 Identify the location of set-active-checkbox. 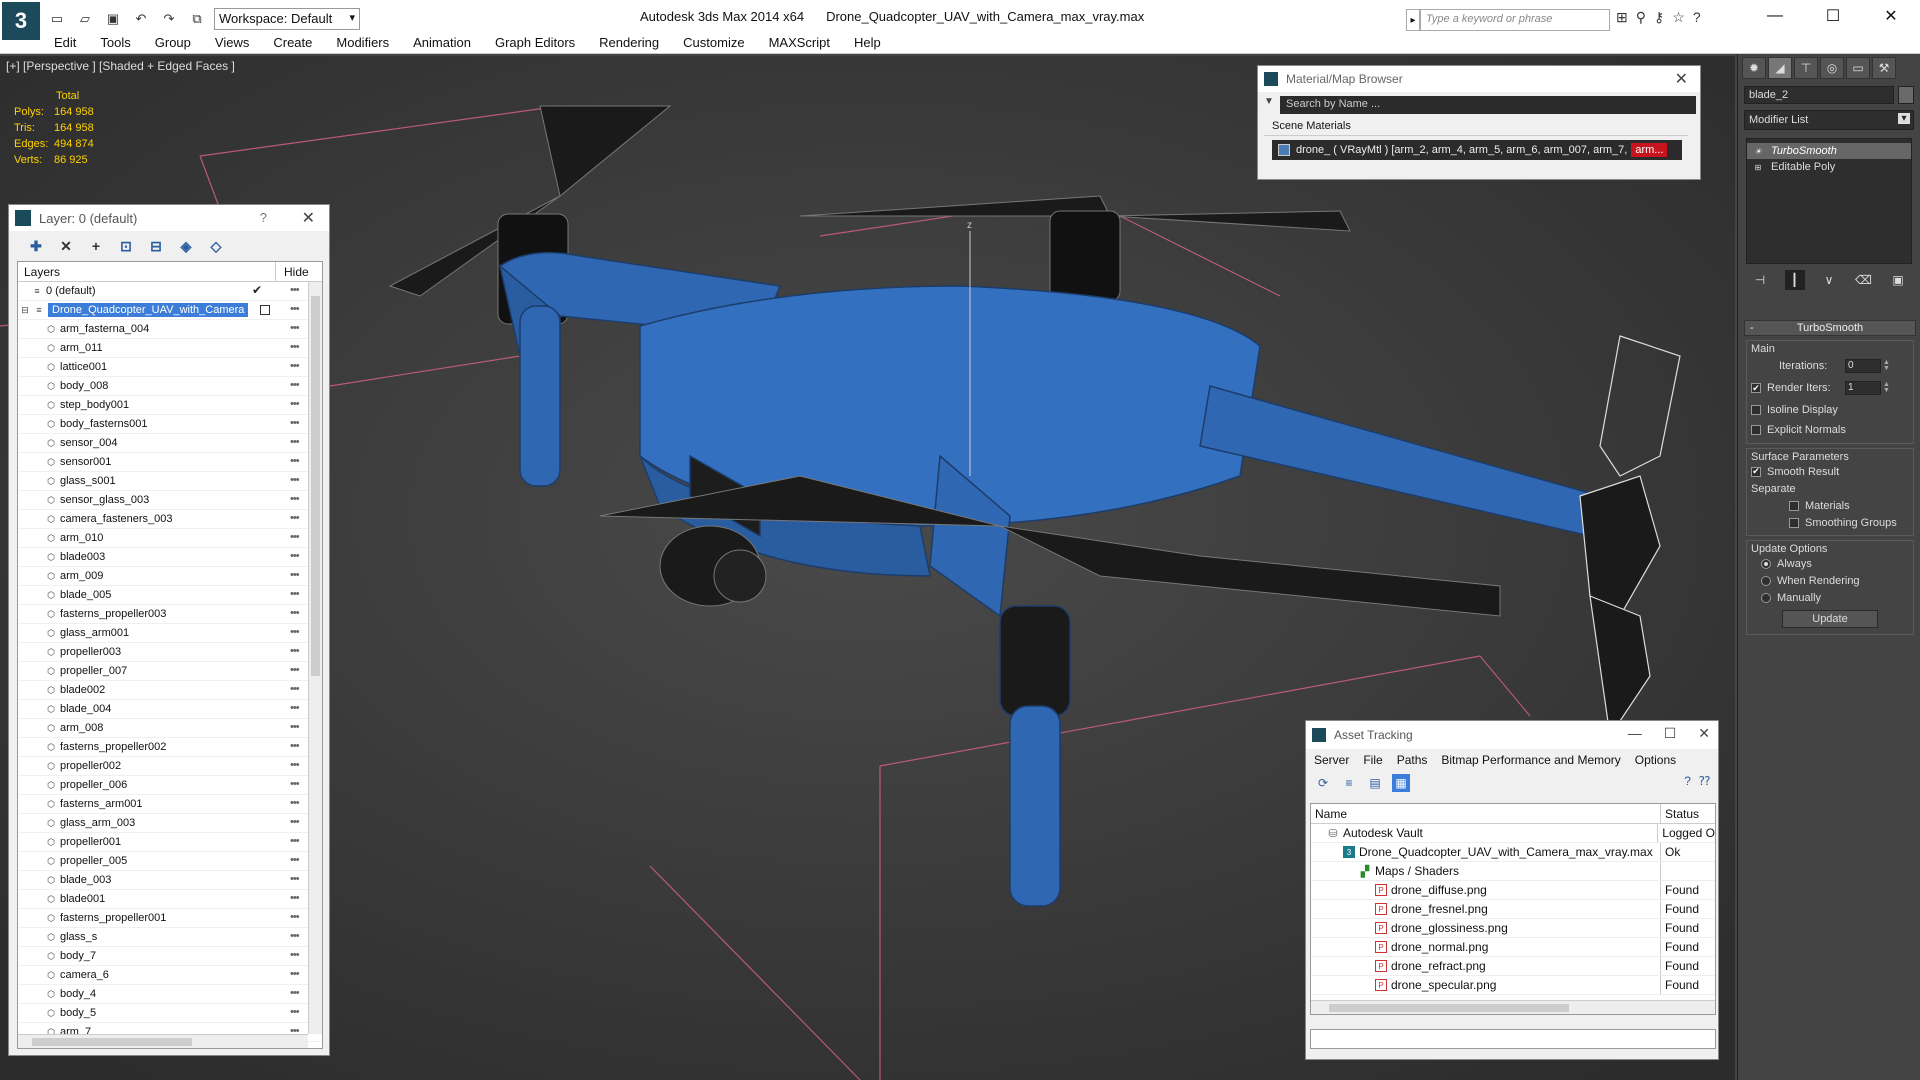
(265, 310).